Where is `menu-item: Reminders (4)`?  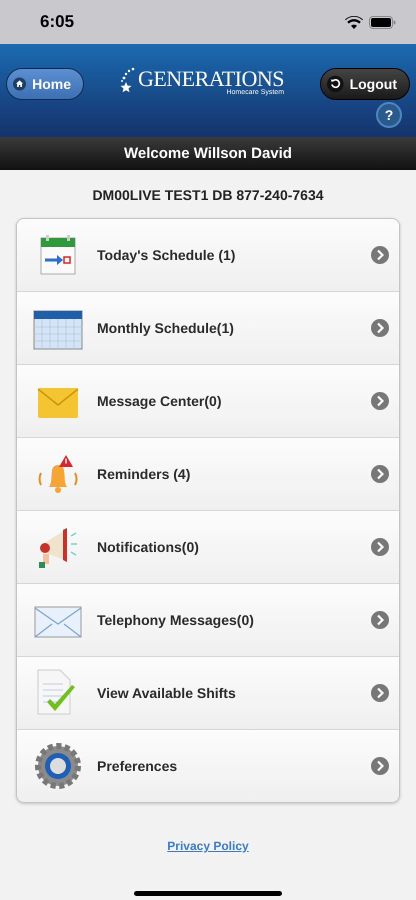 menu-item: Reminders (4) is located at coordinates (208, 474).